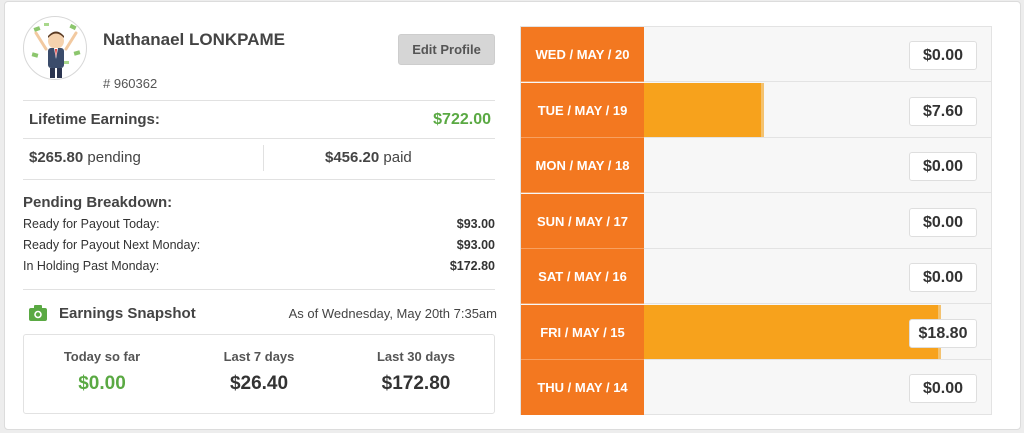  What do you see at coordinates (85, 157) in the screenshot?
I see `pending-total: $265.80 pending` at bounding box center [85, 157].